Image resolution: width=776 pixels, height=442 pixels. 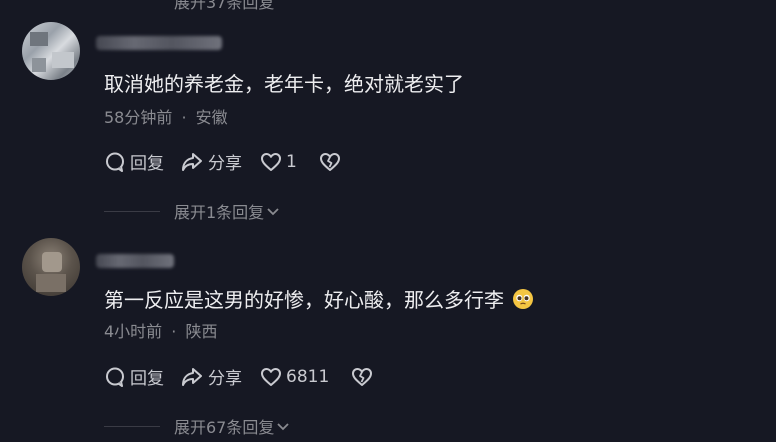 I want to click on expand-replies-button: 展开67条回复, so click(x=197, y=426).